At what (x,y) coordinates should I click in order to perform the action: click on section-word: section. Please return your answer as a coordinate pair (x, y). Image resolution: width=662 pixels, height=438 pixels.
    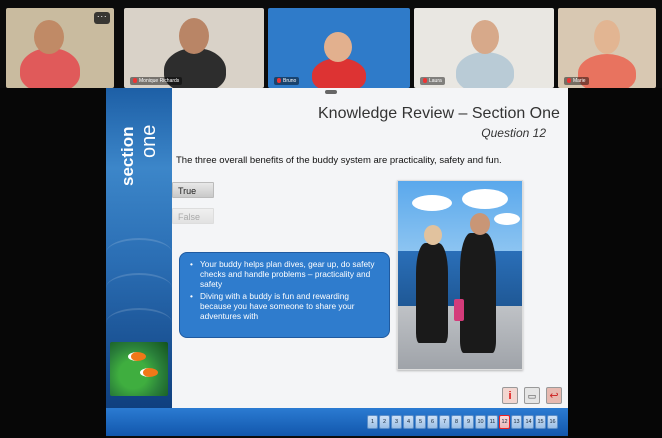
    Looking at the image, I should click on (127, 156).